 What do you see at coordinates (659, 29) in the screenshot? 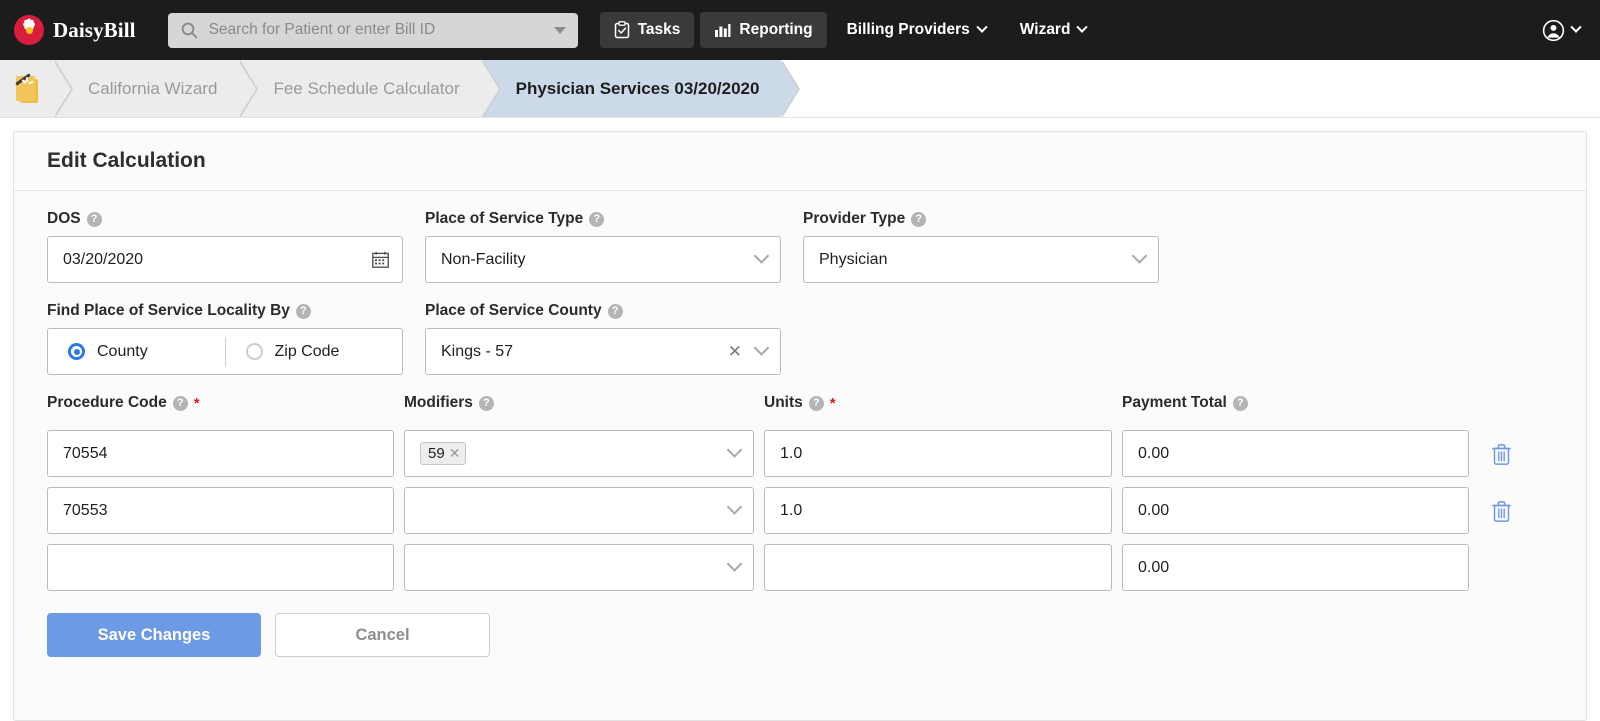
I see `nav-item-label: Tasks` at bounding box center [659, 29].